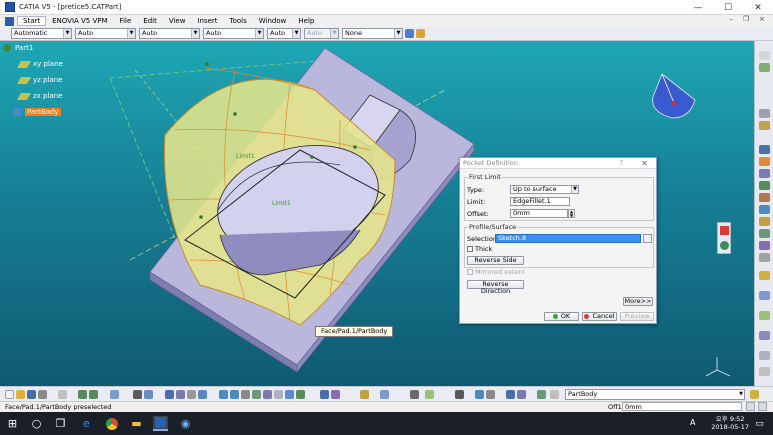 The image size is (773, 435). What do you see at coordinates (521, 394) in the screenshot?
I see `scan-icon` at bounding box center [521, 394].